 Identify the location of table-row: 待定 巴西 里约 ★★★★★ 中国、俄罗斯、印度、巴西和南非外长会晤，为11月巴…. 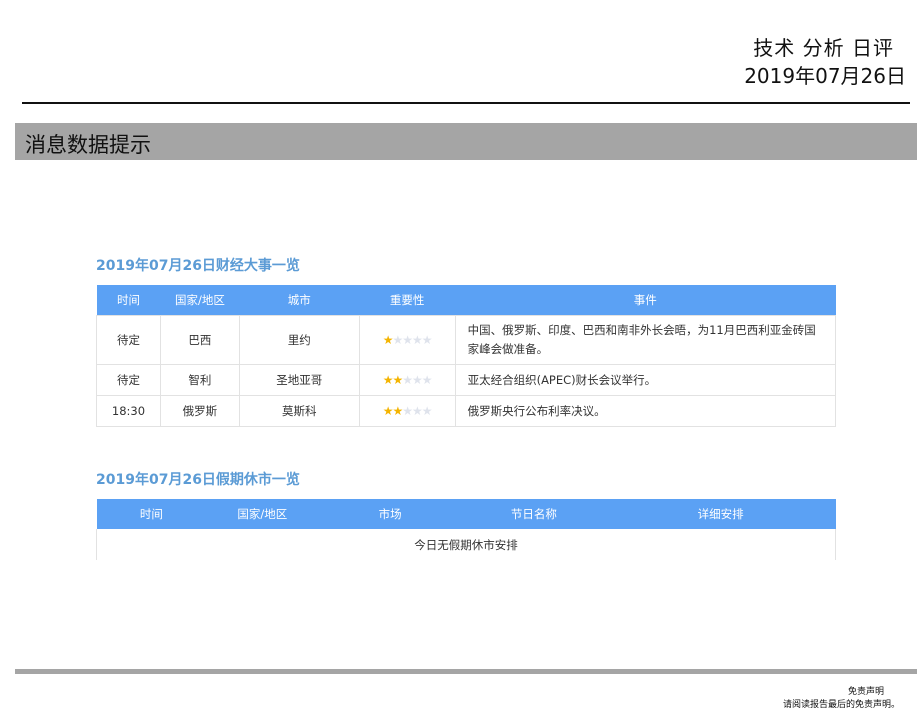
(466, 340).